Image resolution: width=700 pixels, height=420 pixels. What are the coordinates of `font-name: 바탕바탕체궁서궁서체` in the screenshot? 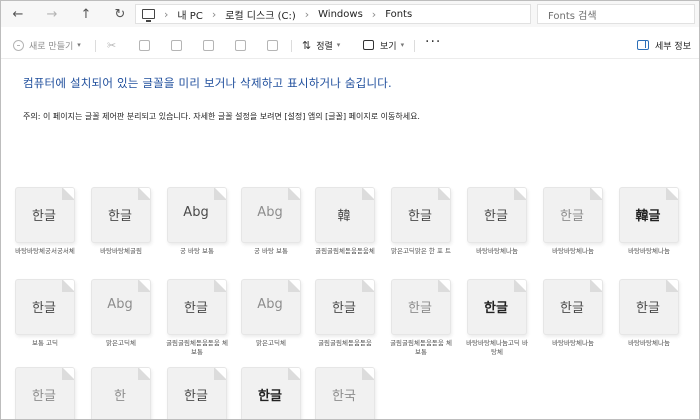 It's located at (45, 251).